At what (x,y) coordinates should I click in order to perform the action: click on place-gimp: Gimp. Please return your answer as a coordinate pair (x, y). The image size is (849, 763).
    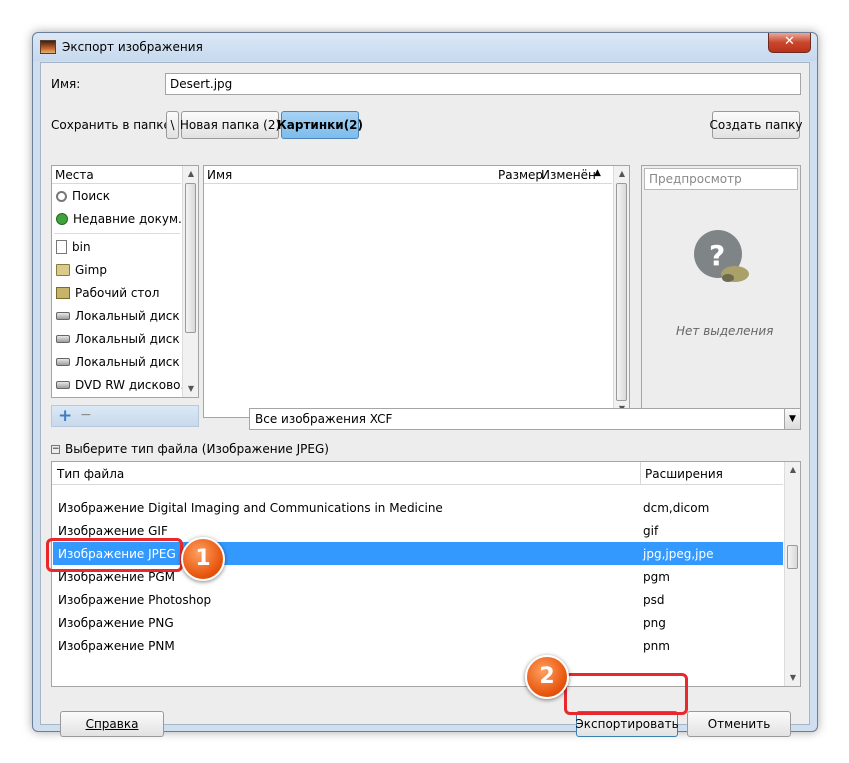
    Looking at the image, I should click on (81, 270).